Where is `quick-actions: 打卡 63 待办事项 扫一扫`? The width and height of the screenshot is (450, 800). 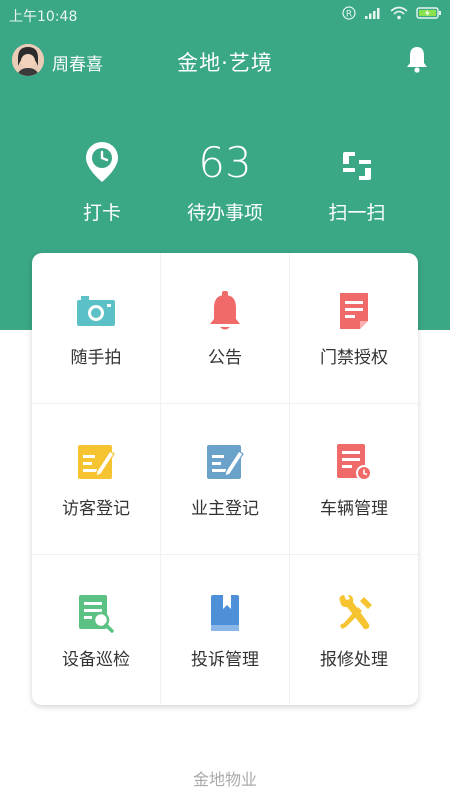
quick-actions: 打卡 63 待办事项 扫一扫 is located at coordinates (225, 190).